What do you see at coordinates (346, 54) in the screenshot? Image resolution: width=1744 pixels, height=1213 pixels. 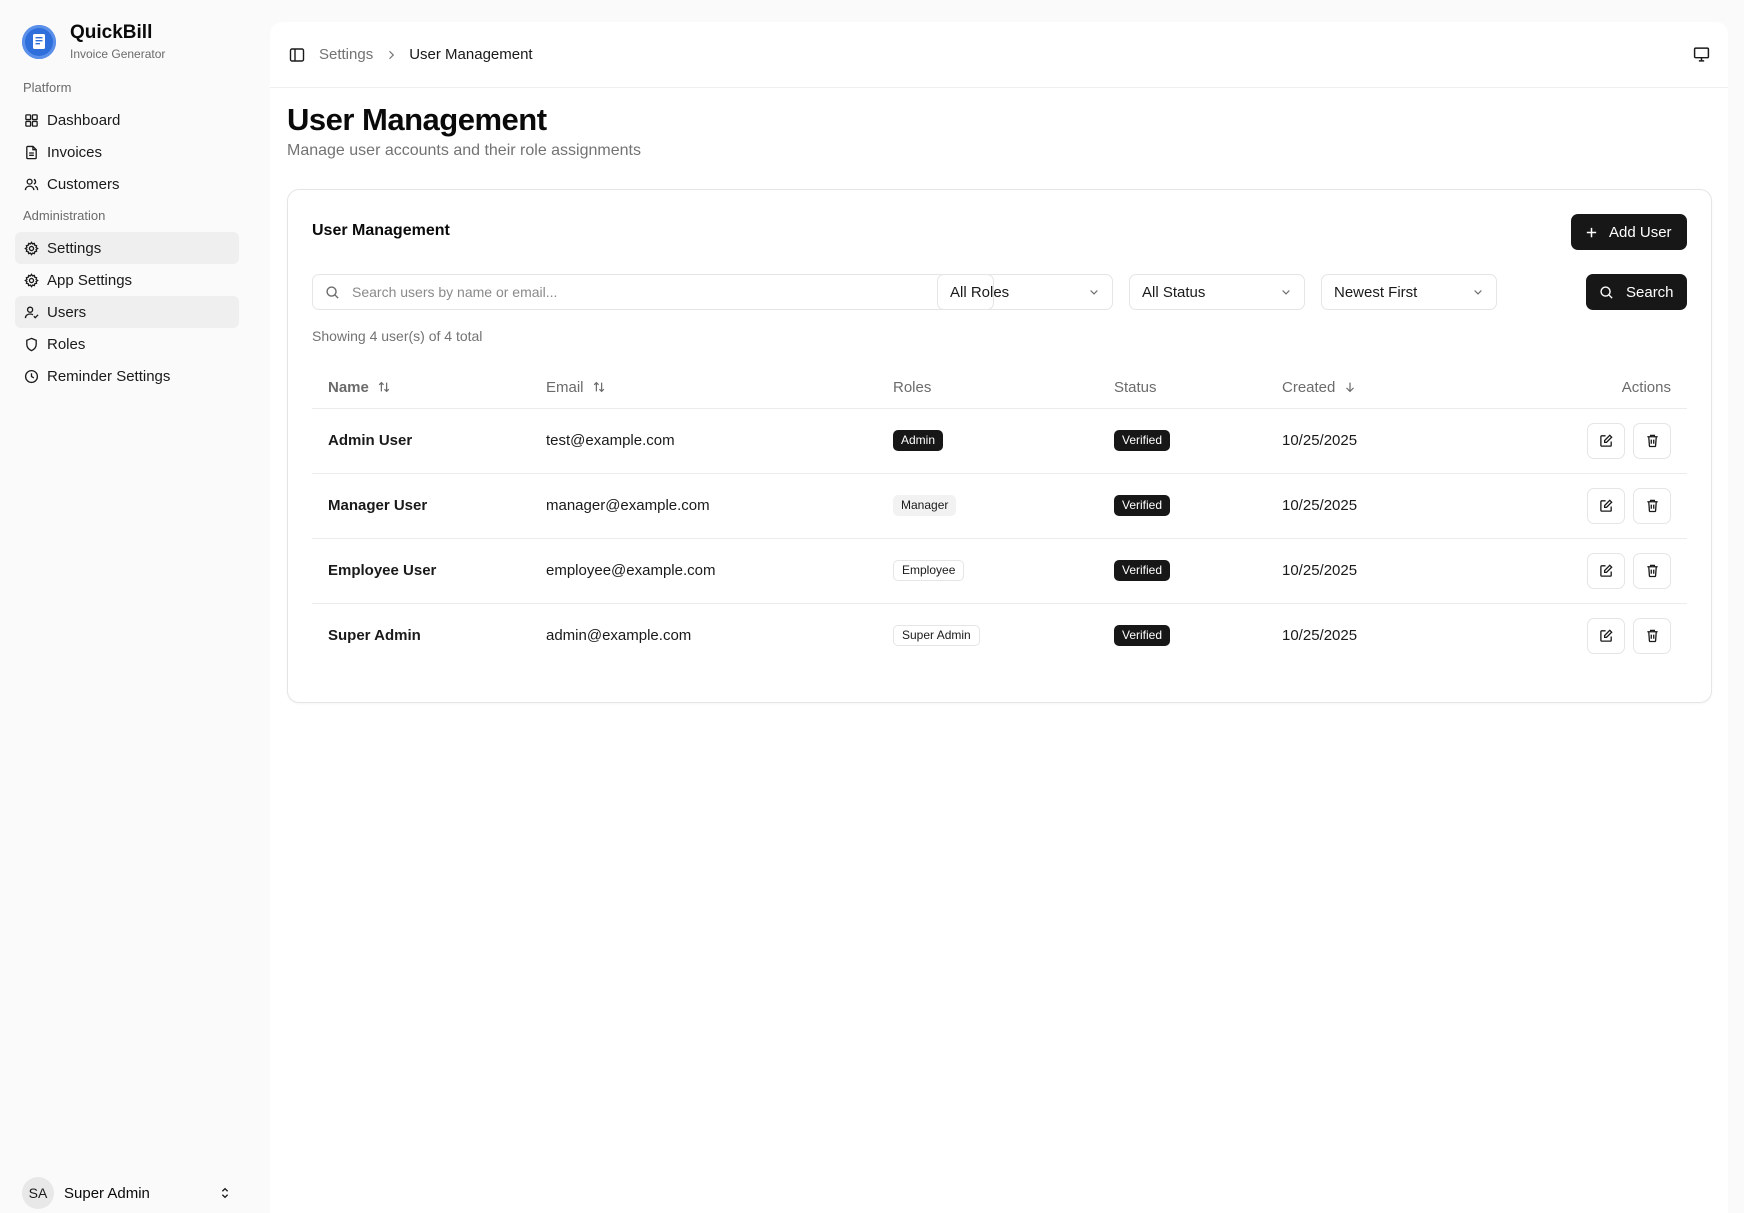 I see `breadcrumb-settings: Settings` at bounding box center [346, 54].